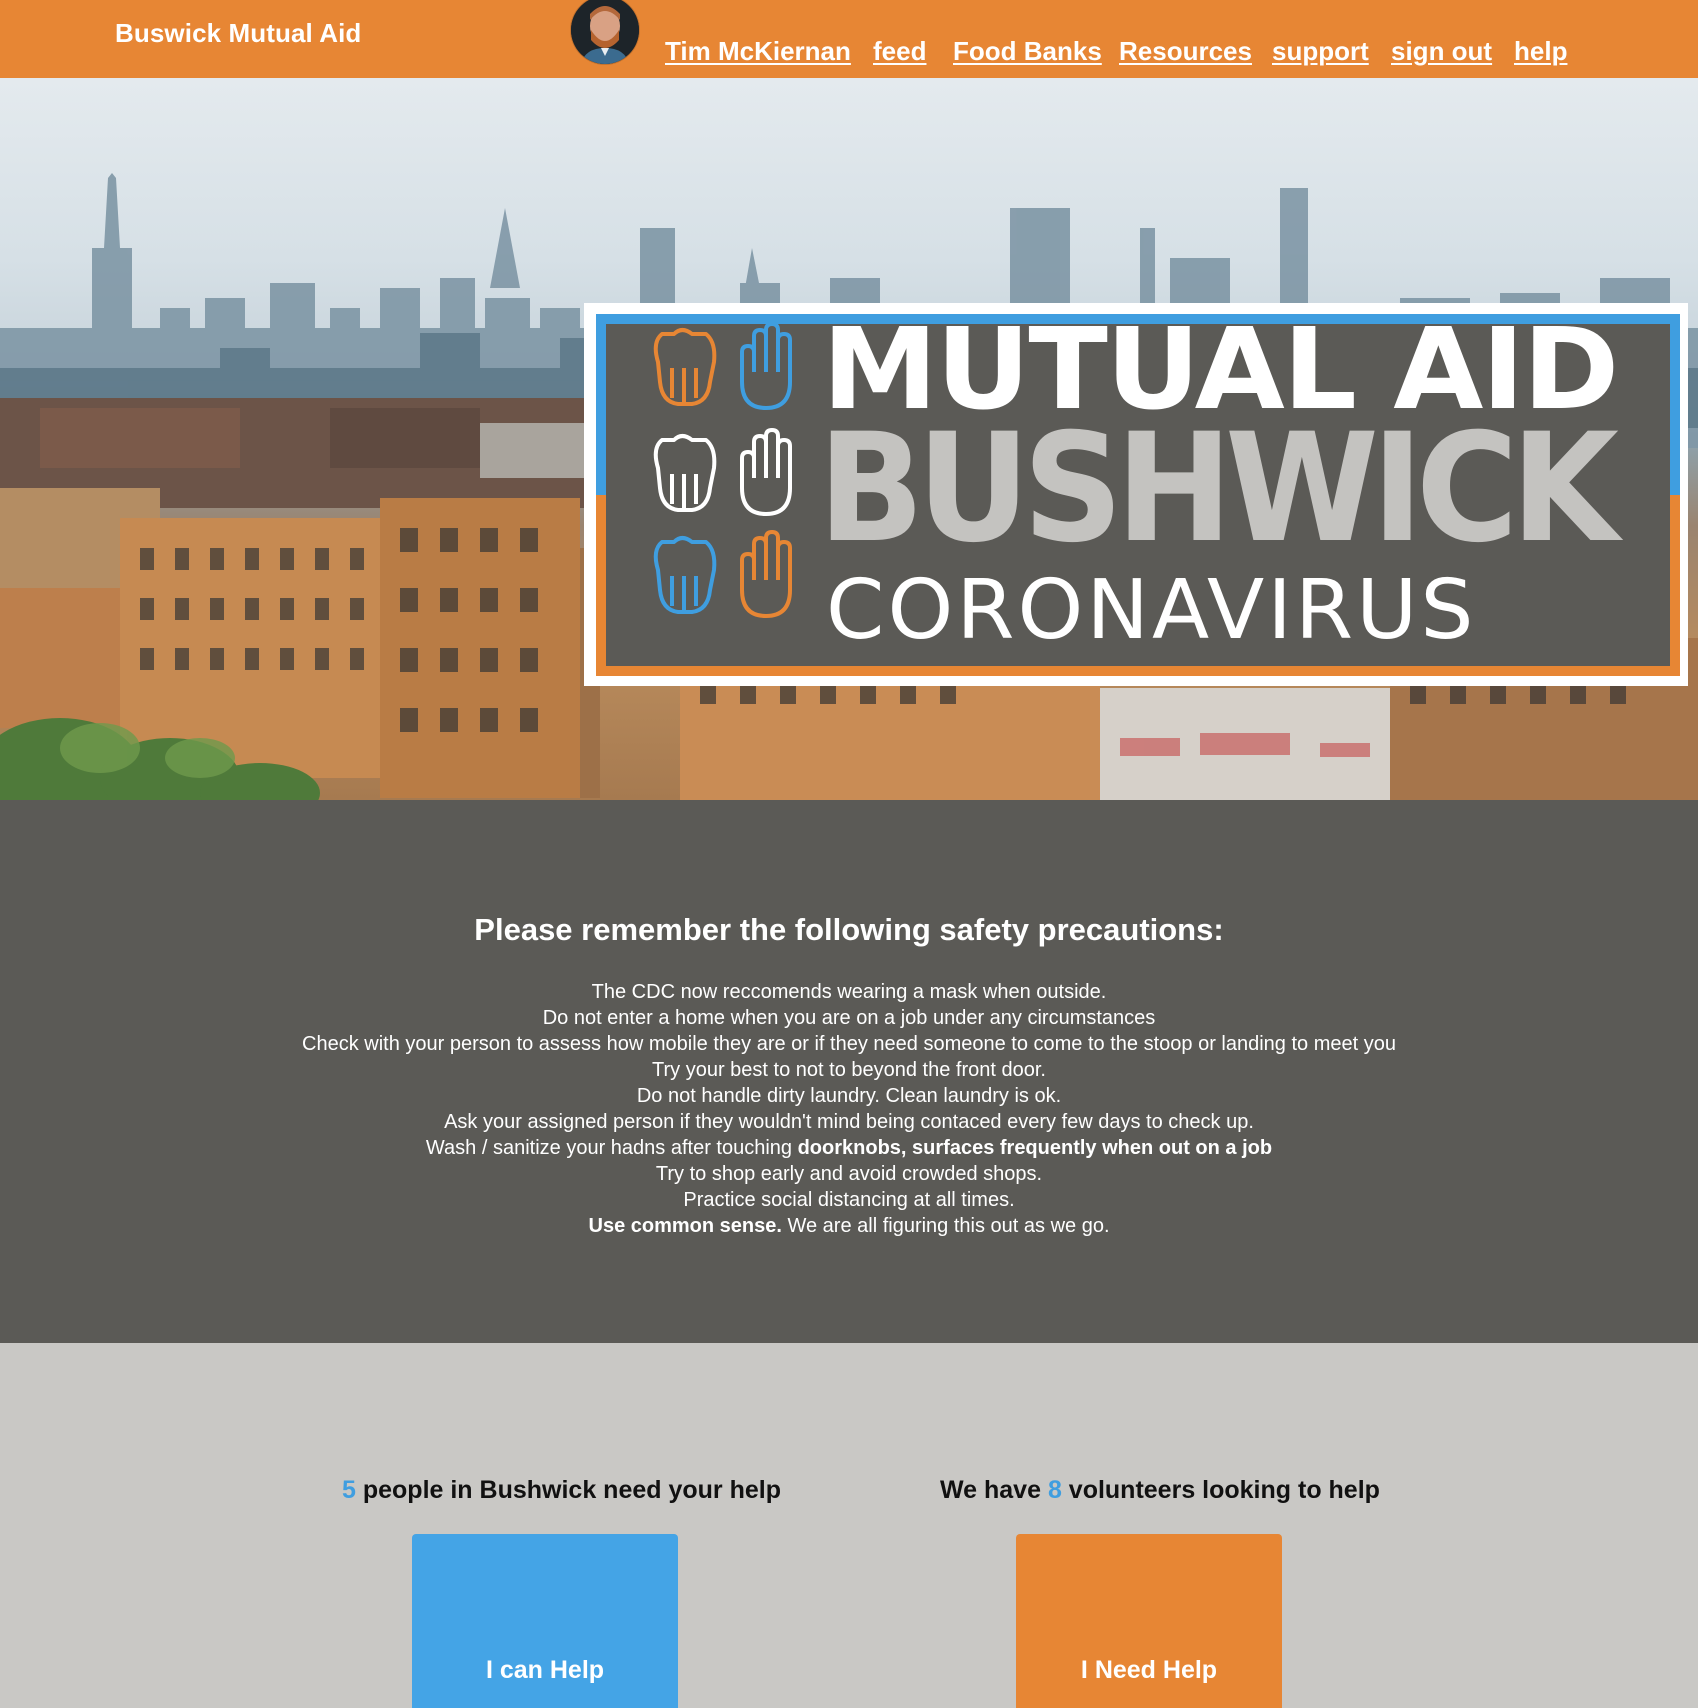 This screenshot has height=1708, width=1698. Describe the element at coordinates (545, 1670) in the screenshot. I see `i-can-help-label: I can Help` at that location.